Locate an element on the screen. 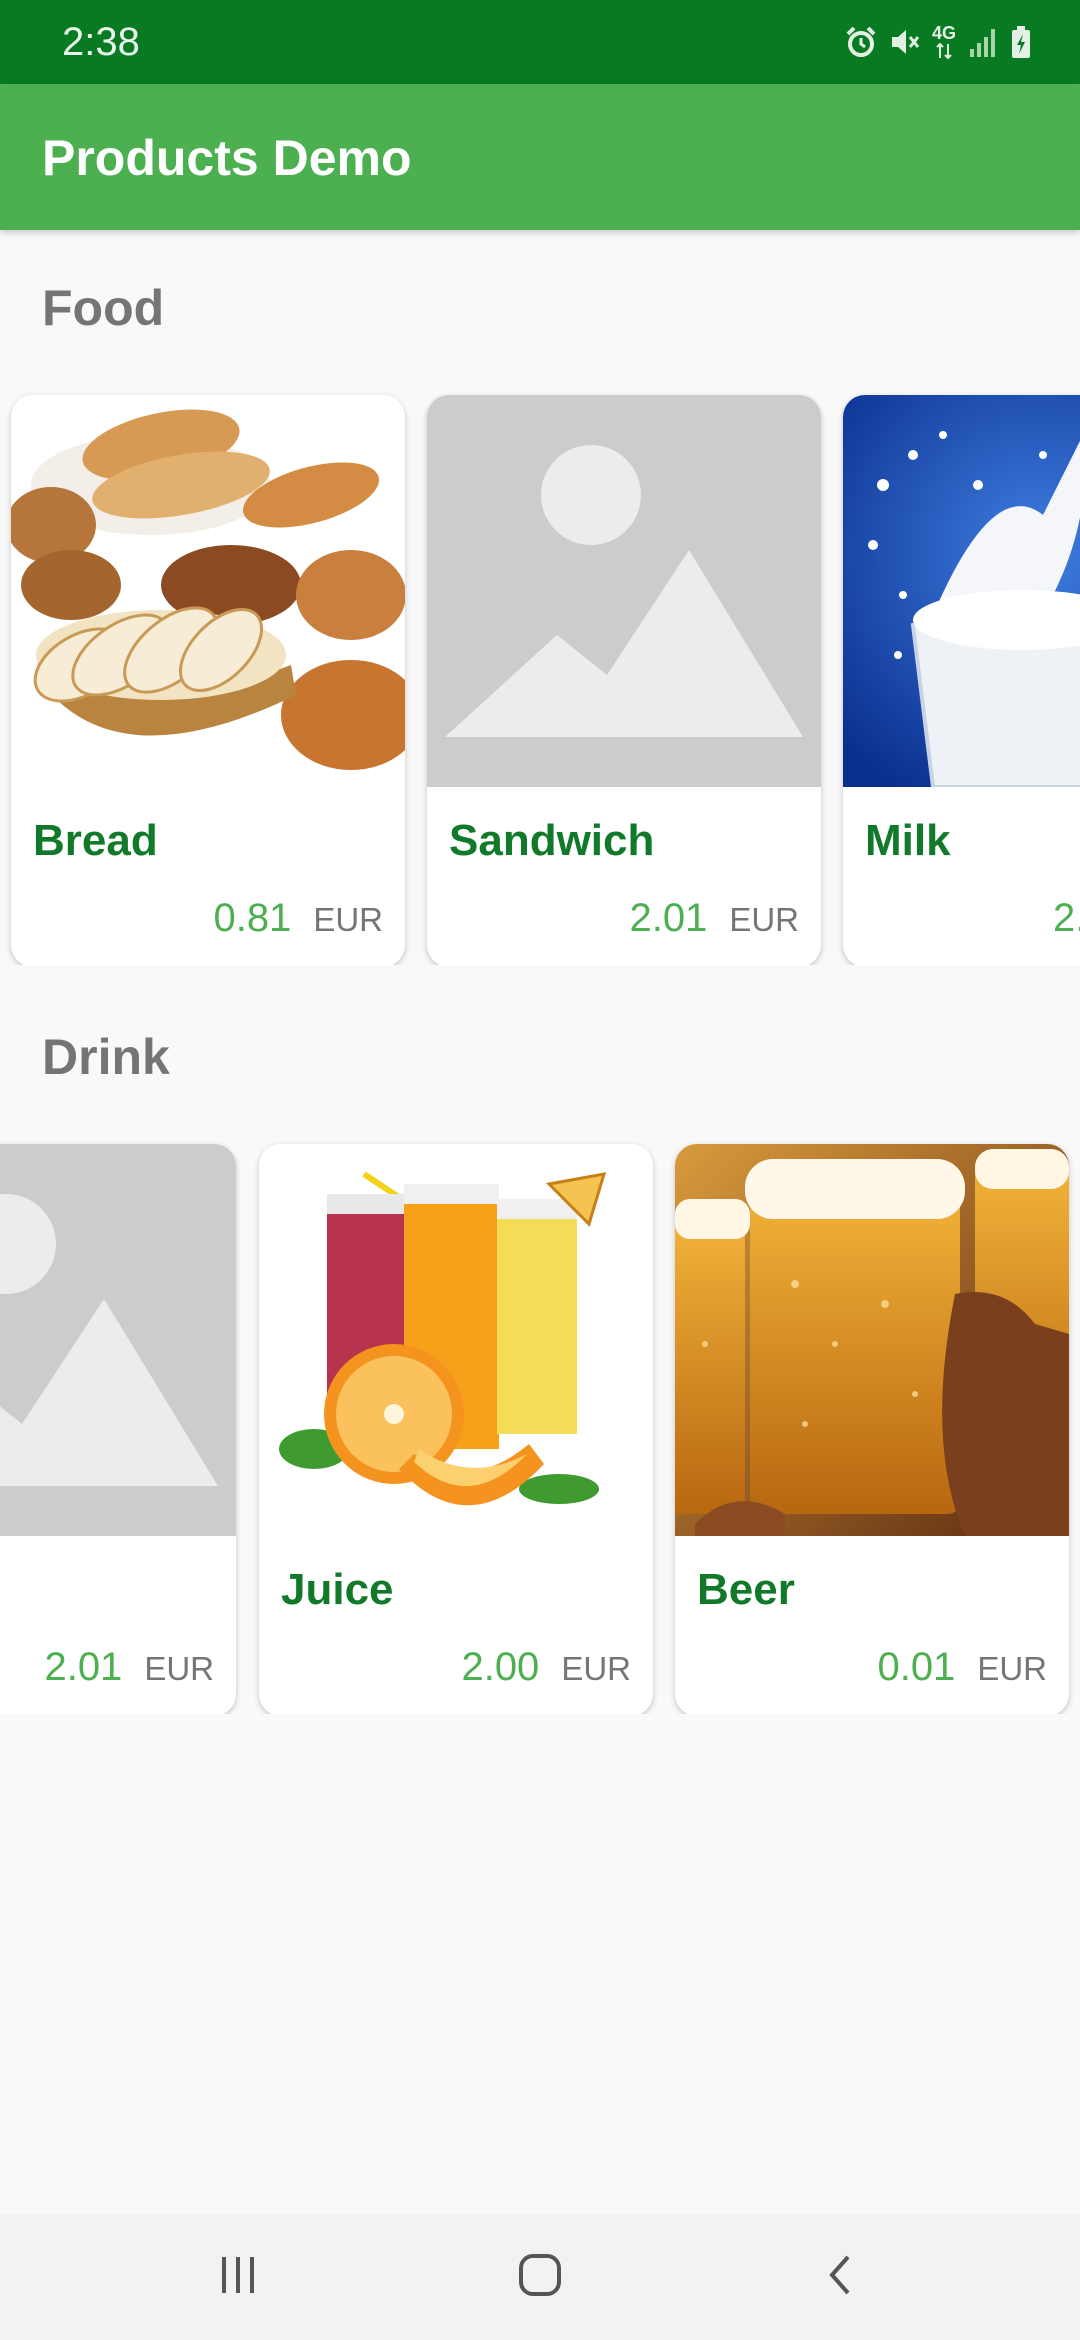 This screenshot has width=1080, height=2340. product-price: 0.01 is located at coordinates (916, 1667).